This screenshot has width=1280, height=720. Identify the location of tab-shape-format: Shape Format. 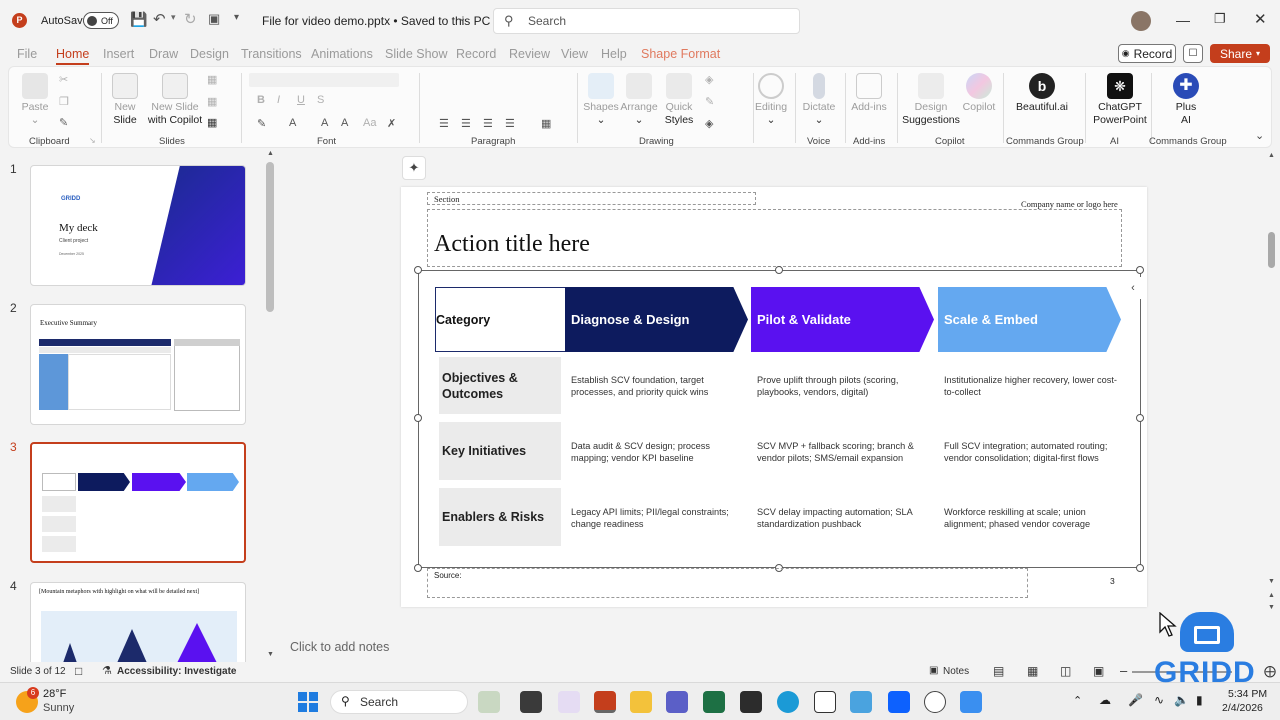
(680, 54).